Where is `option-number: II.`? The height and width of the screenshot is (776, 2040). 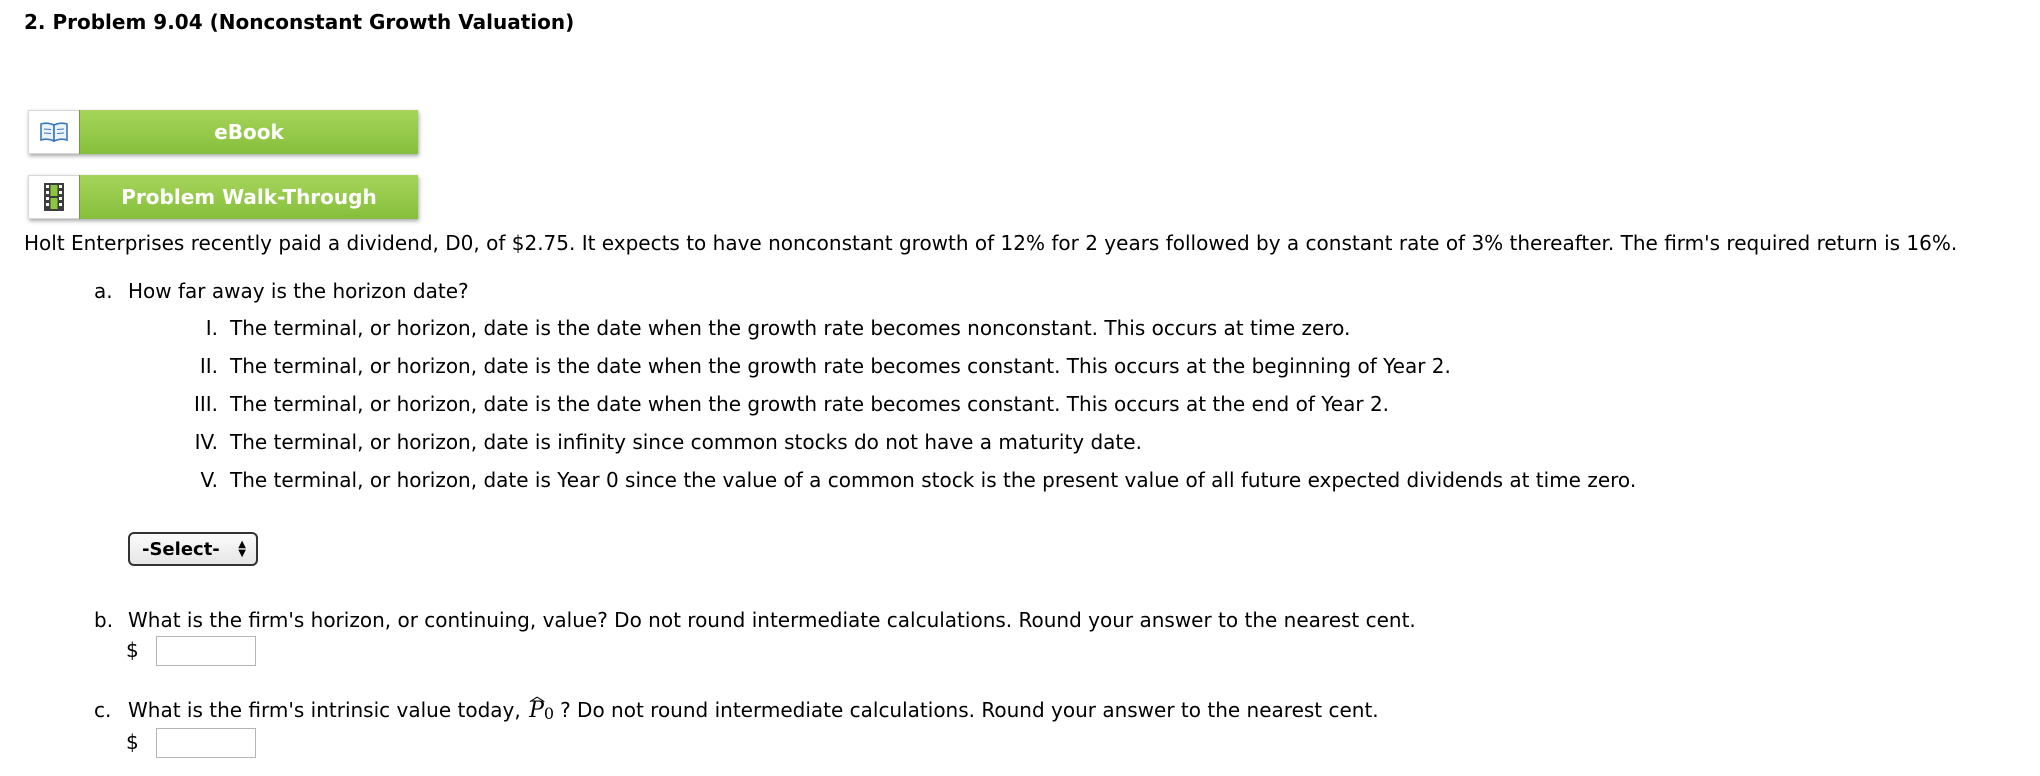
option-number: II. is located at coordinates (208, 366).